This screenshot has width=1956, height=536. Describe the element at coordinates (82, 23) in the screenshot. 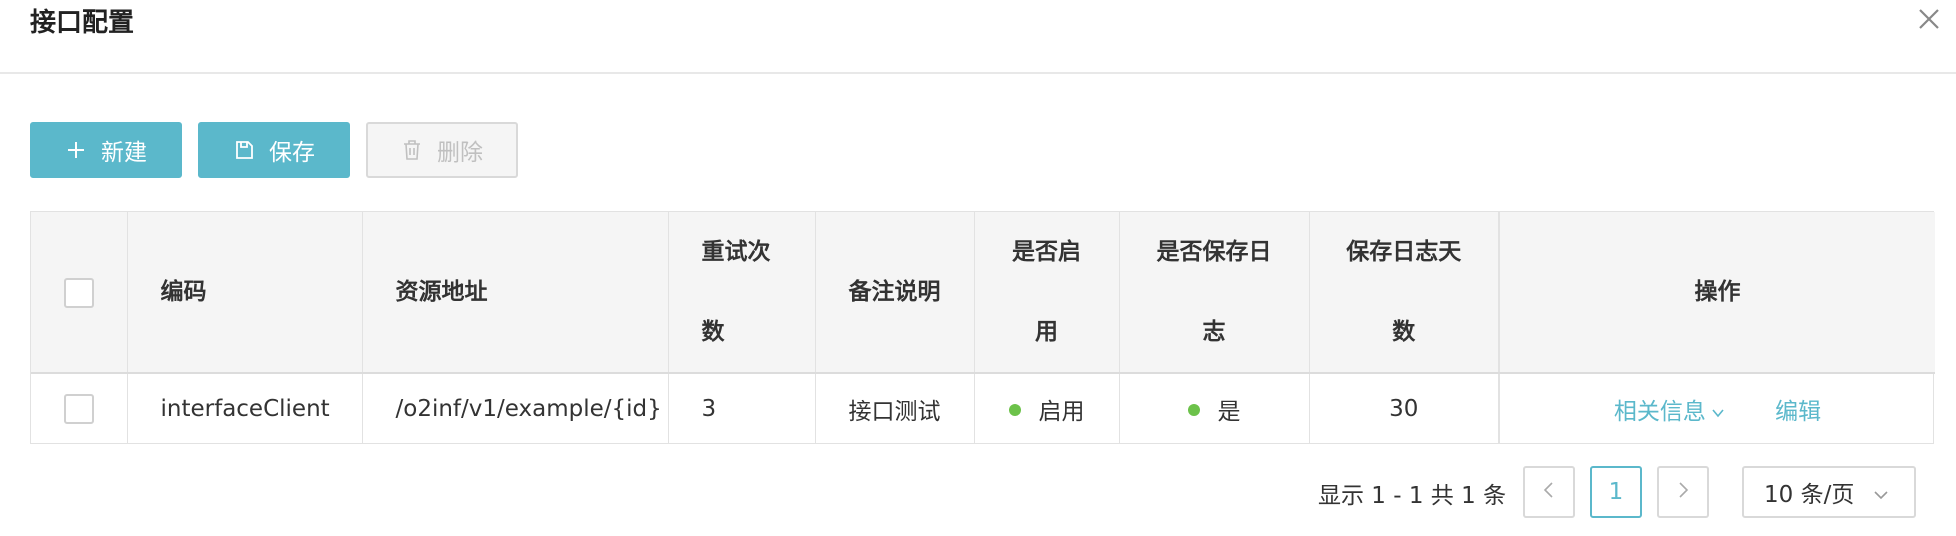

I see `modal-title: 接口配置` at that location.